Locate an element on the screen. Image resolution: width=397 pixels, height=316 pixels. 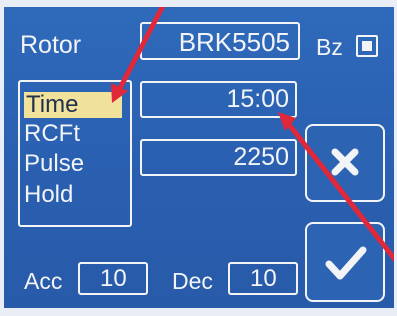
mode-list: Time RCFt Pulse Hold is located at coordinates (75, 153).